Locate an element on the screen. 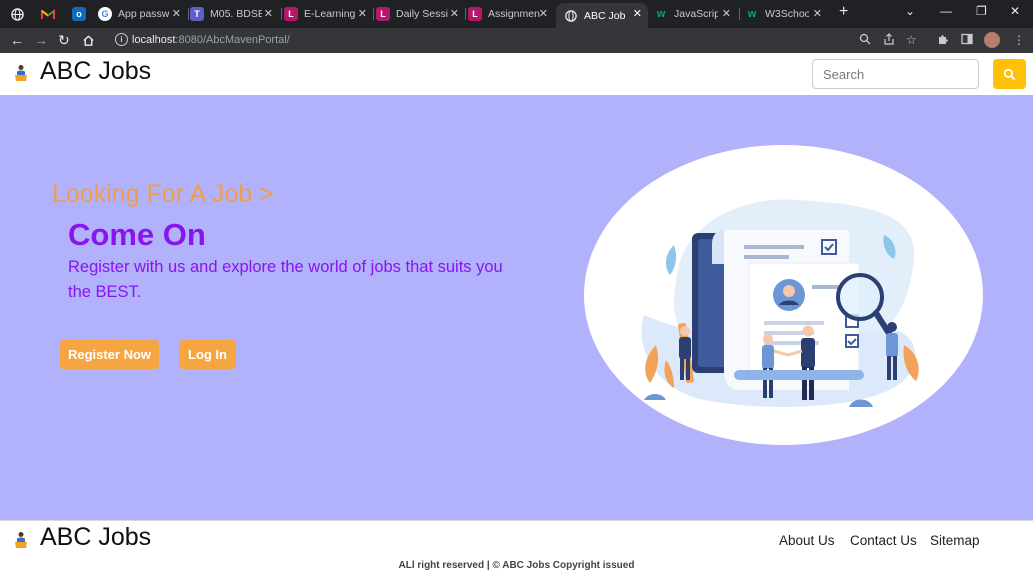 This screenshot has height=581, width=1033. back-arrow-icon: ← is located at coordinates (17, 40).